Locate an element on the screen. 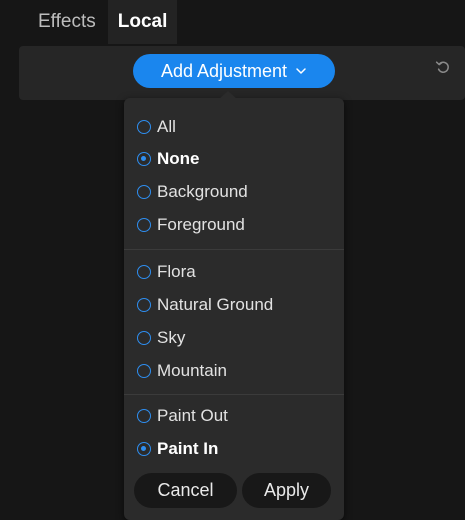 This screenshot has width=465, height=520. panel-tabs: Effects Local is located at coordinates (102, 22).